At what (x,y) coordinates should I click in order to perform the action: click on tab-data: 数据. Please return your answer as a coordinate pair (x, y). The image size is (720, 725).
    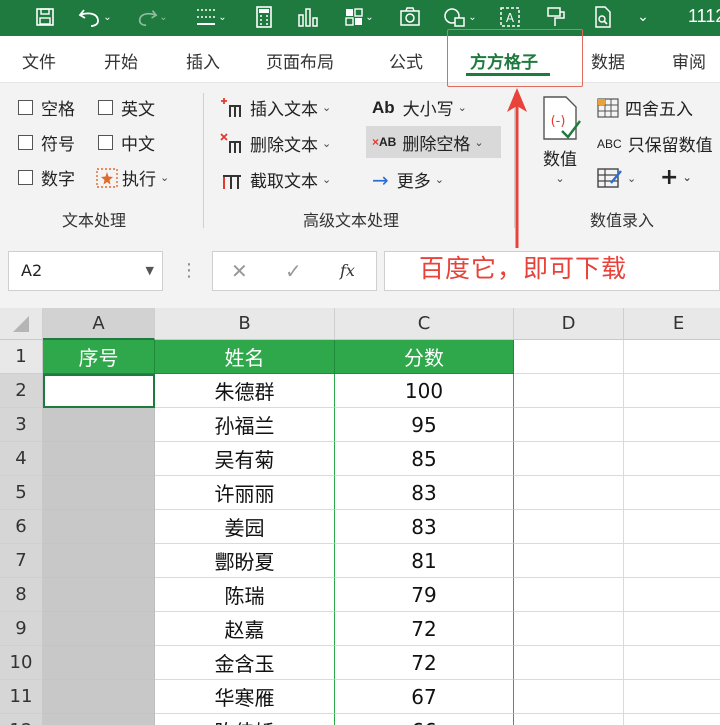
    Looking at the image, I should click on (608, 60).